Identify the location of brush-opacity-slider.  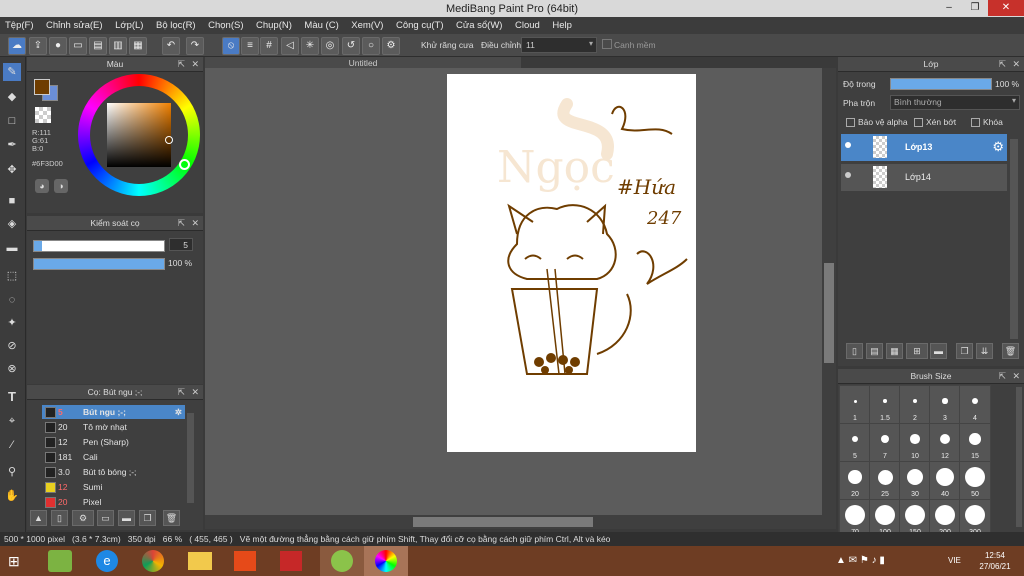
(99, 264).